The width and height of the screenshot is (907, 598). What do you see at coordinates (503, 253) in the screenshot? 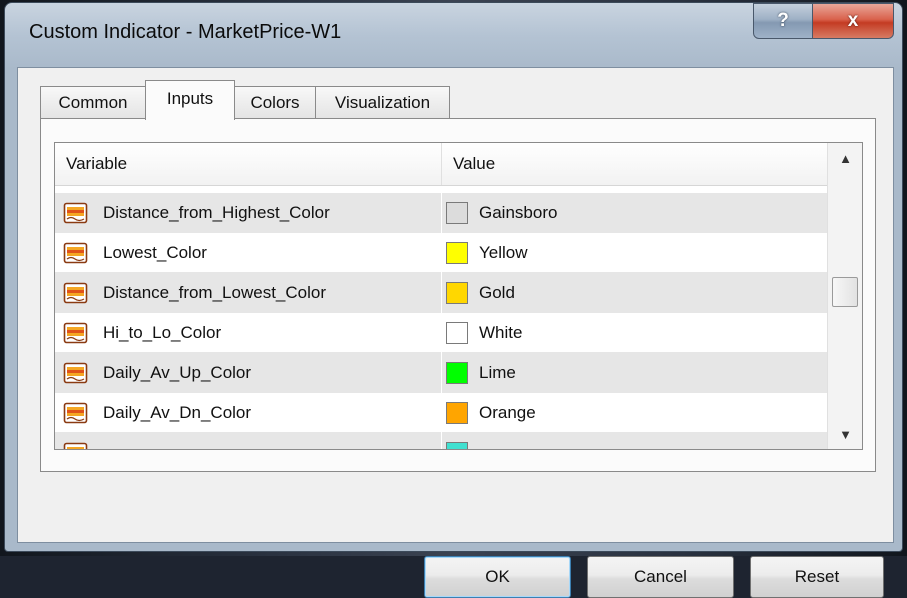
I see `color-value: Yellow` at bounding box center [503, 253].